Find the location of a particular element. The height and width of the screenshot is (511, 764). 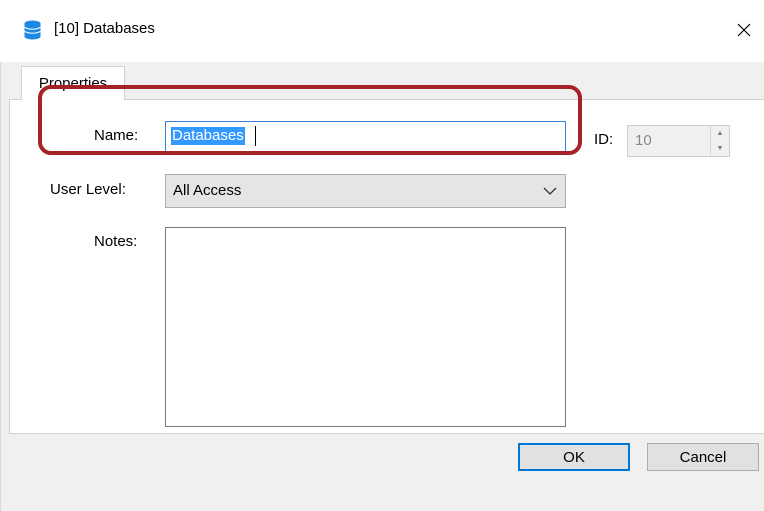

ok-button: OK is located at coordinates (574, 457).